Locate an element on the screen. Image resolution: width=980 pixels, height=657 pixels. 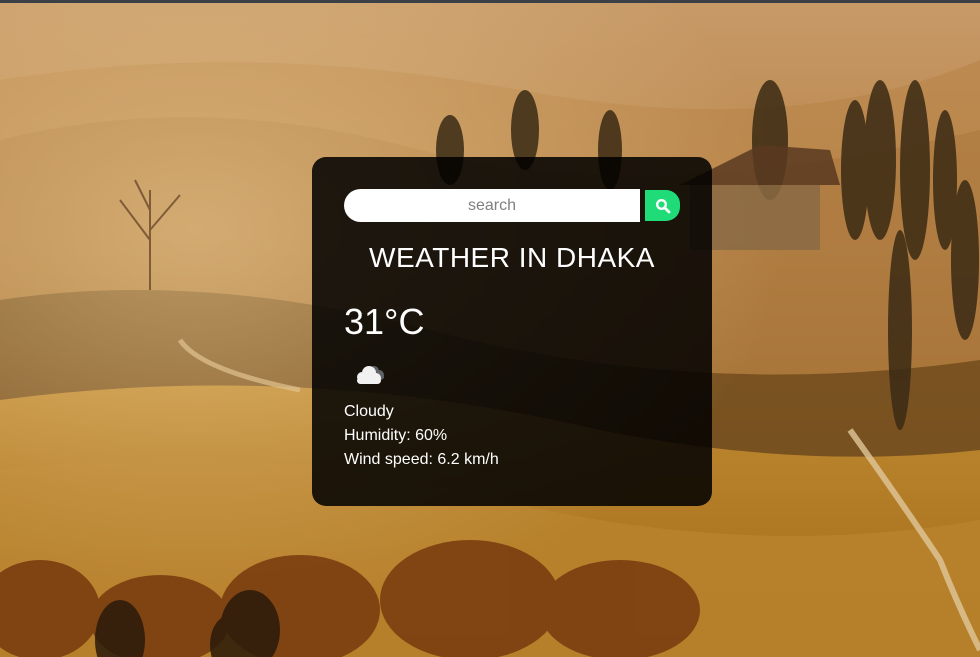
cloudy-icon is located at coordinates (370, 375).